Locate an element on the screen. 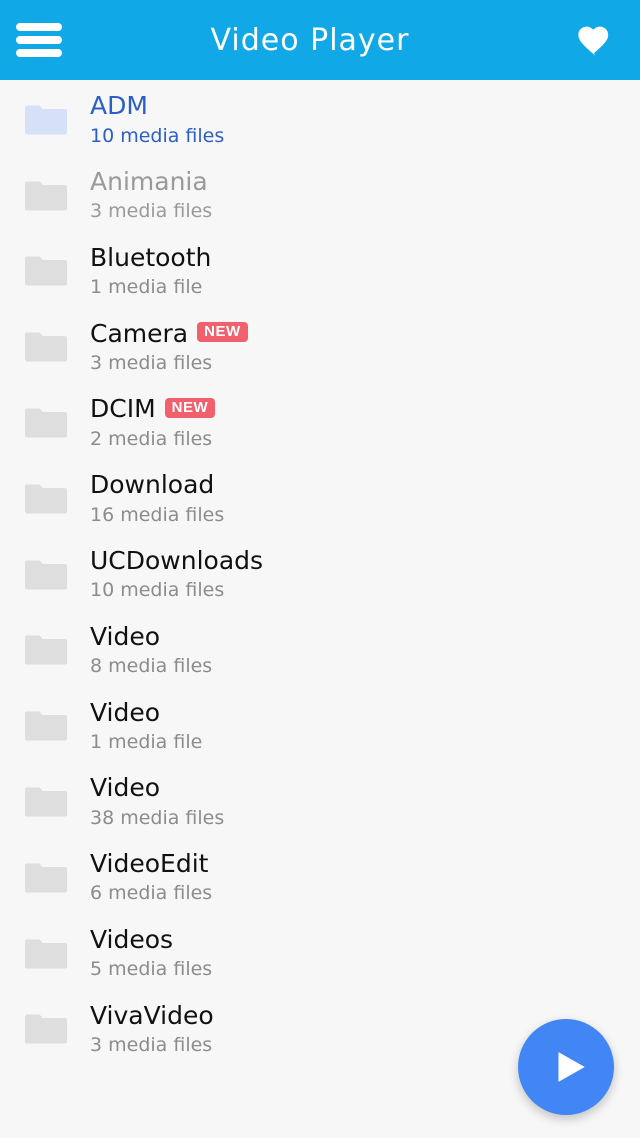 The width and height of the screenshot is (640, 1138). folder-row: Animania 3 media files is located at coordinates (320, 196).